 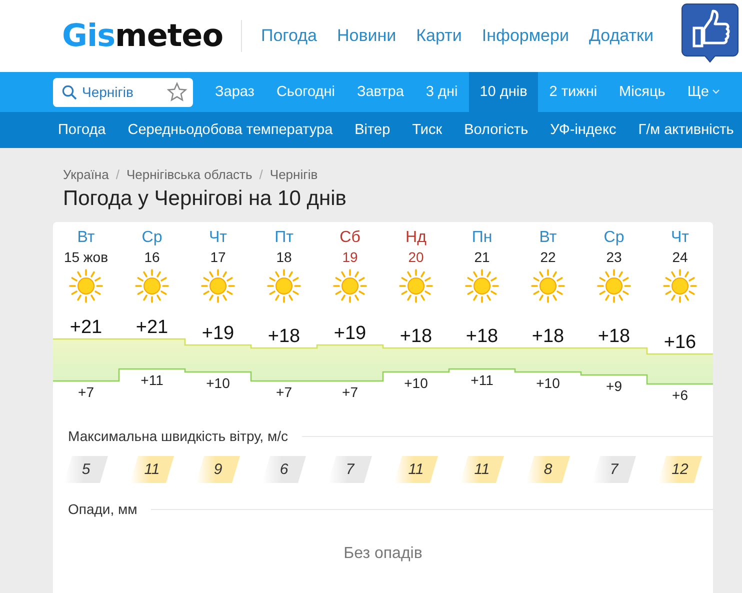 I want to click on day-date: 18, so click(x=284, y=257).